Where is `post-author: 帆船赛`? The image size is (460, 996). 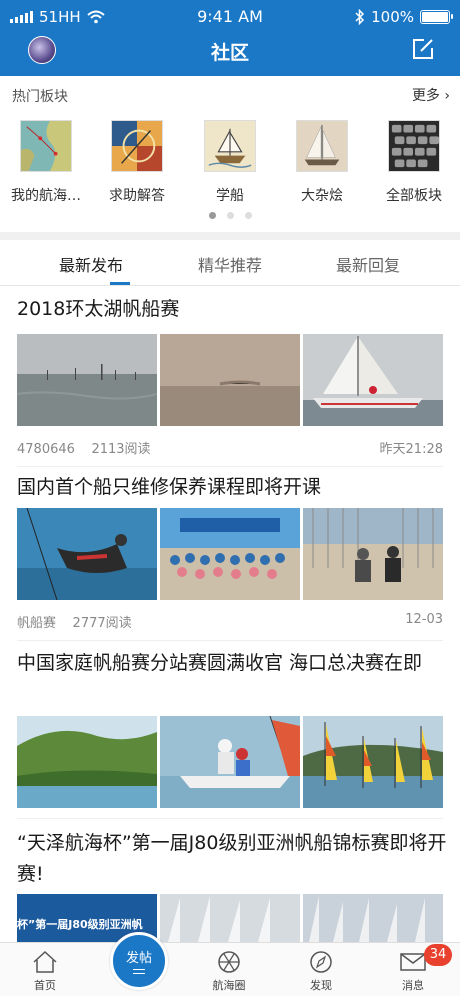
post-author: 帆船赛 is located at coordinates (37, 623).